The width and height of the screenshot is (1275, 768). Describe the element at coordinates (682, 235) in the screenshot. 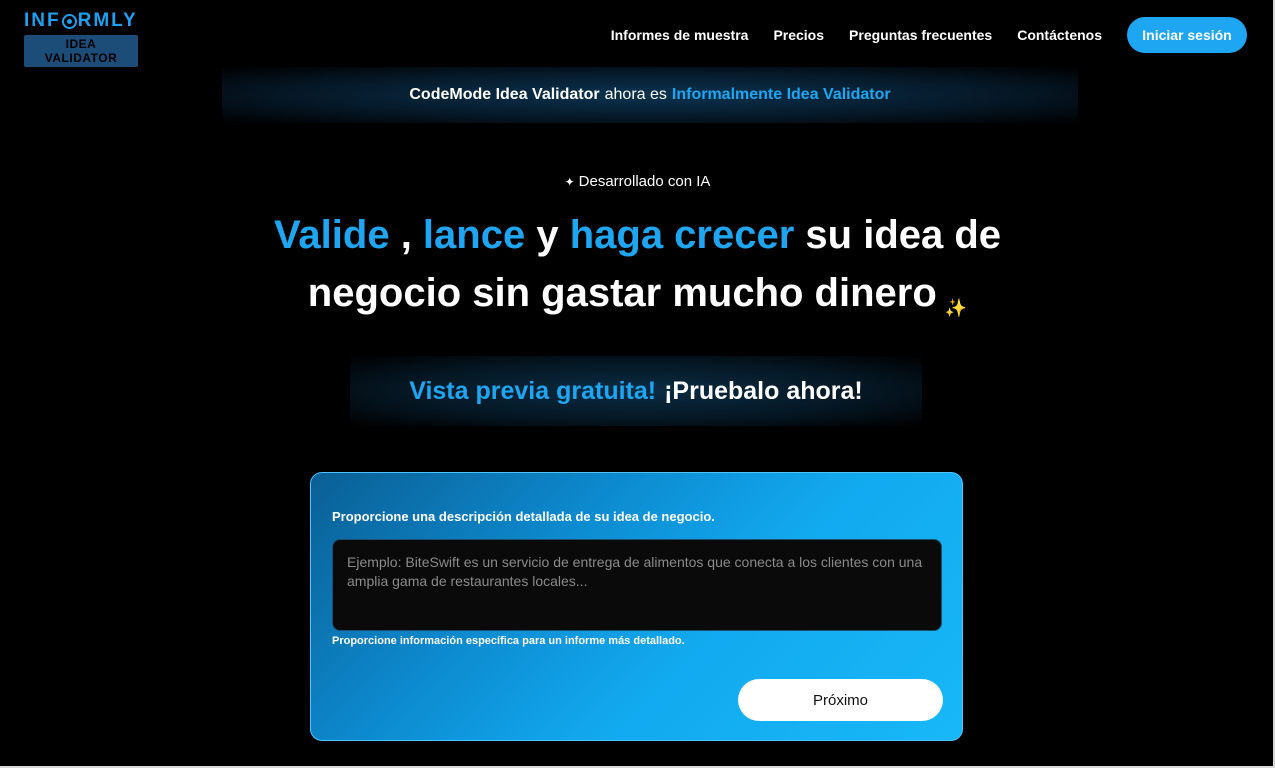

I see `headline-word-grow: haga crecer` at that location.